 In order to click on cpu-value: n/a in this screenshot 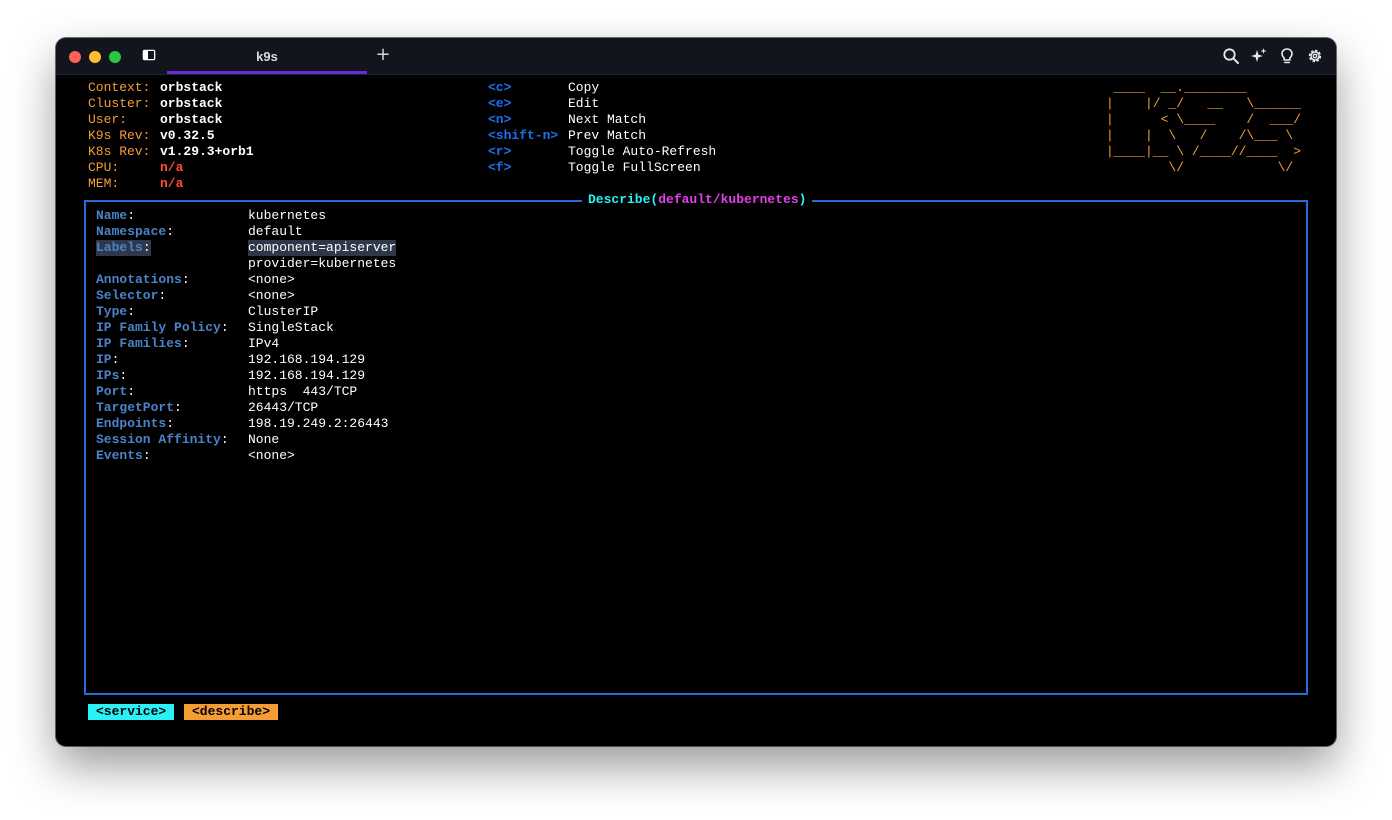, I will do `click(172, 167)`.